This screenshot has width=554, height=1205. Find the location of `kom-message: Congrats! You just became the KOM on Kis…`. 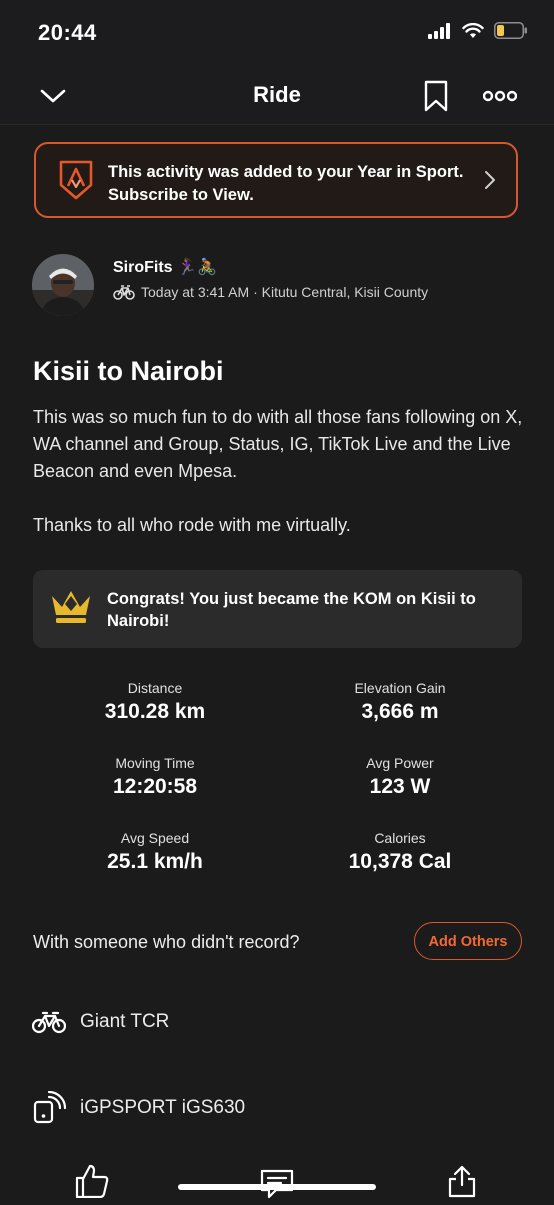

kom-message: Congrats! You just became the KOM on Kis… is located at coordinates (291, 610).